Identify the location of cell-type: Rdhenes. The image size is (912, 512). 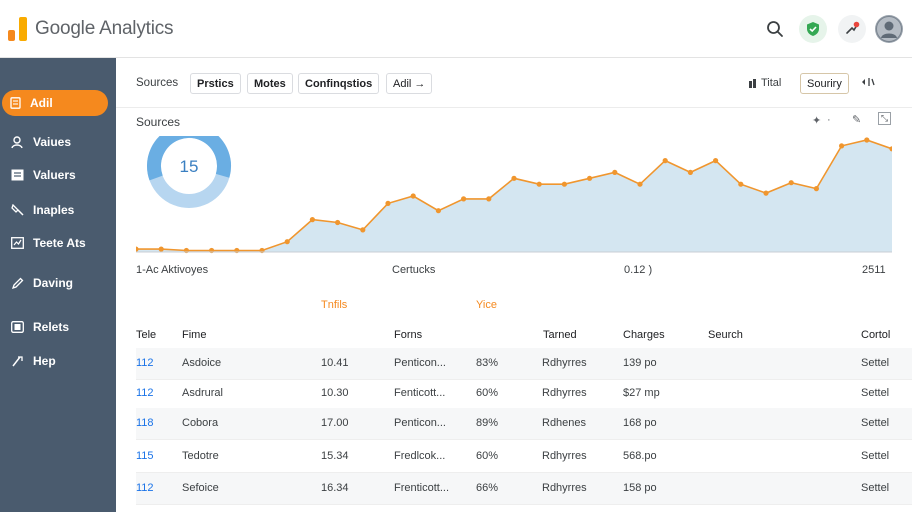
(564, 423).